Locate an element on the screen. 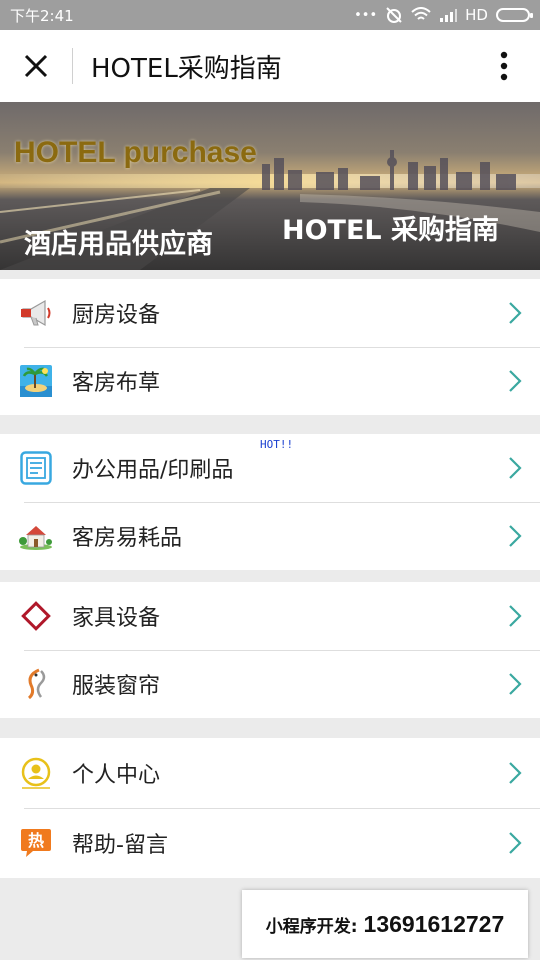 This screenshot has width=540, height=960. menu-item-help-message: 热 帮助-留言 is located at coordinates (270, 843).